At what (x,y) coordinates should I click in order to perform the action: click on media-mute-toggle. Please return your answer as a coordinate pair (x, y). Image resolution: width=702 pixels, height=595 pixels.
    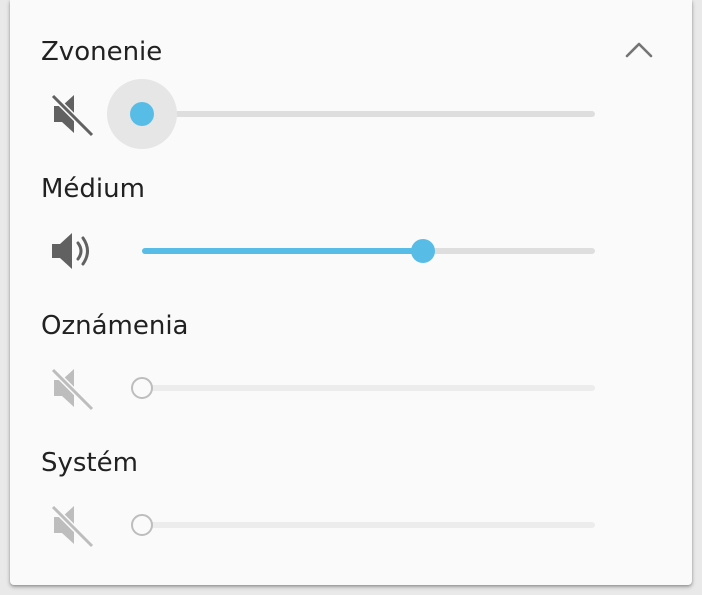
    Looking at the image, I should click on (72, 251).